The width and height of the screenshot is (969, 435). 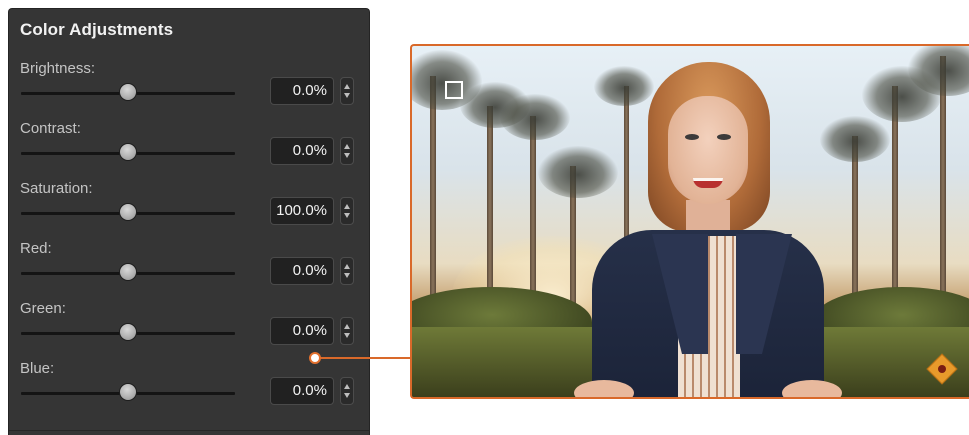 I want to click on saturation-stepper, so click(x=347, y=211).